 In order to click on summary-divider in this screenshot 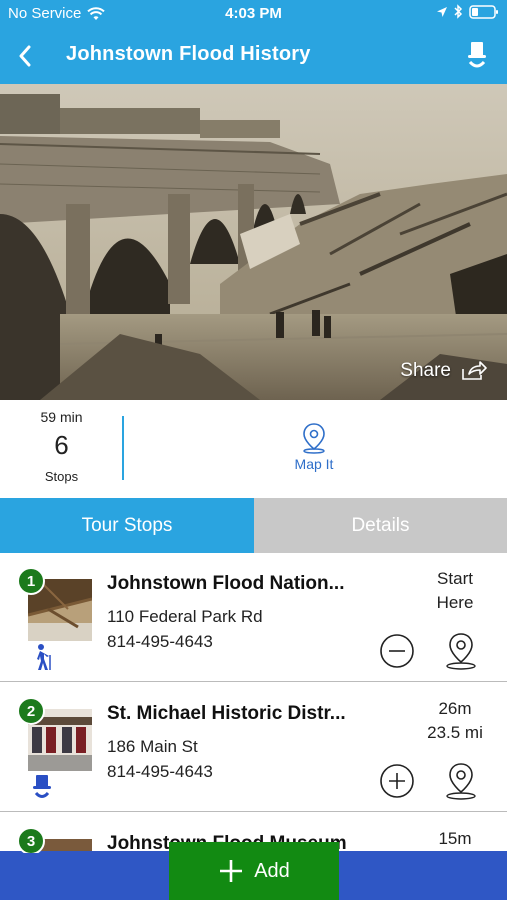, I will do `click(123, 448)`.